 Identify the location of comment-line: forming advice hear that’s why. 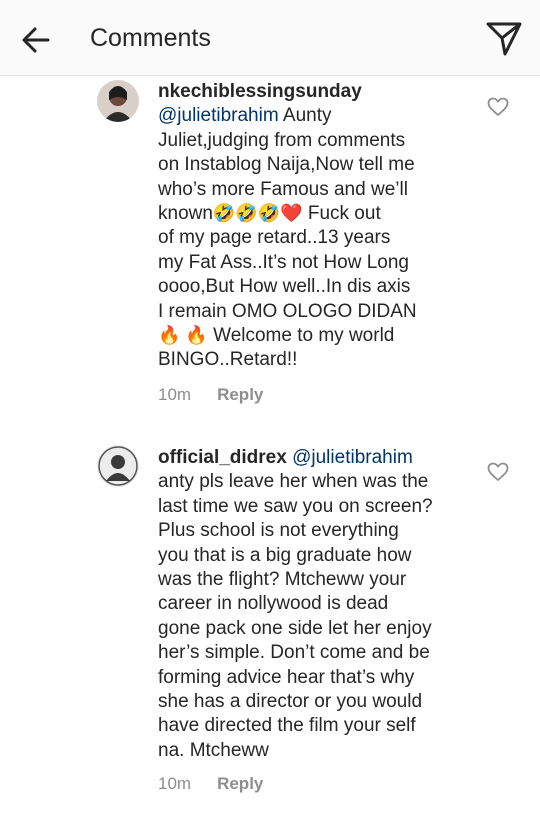
(286, 677).